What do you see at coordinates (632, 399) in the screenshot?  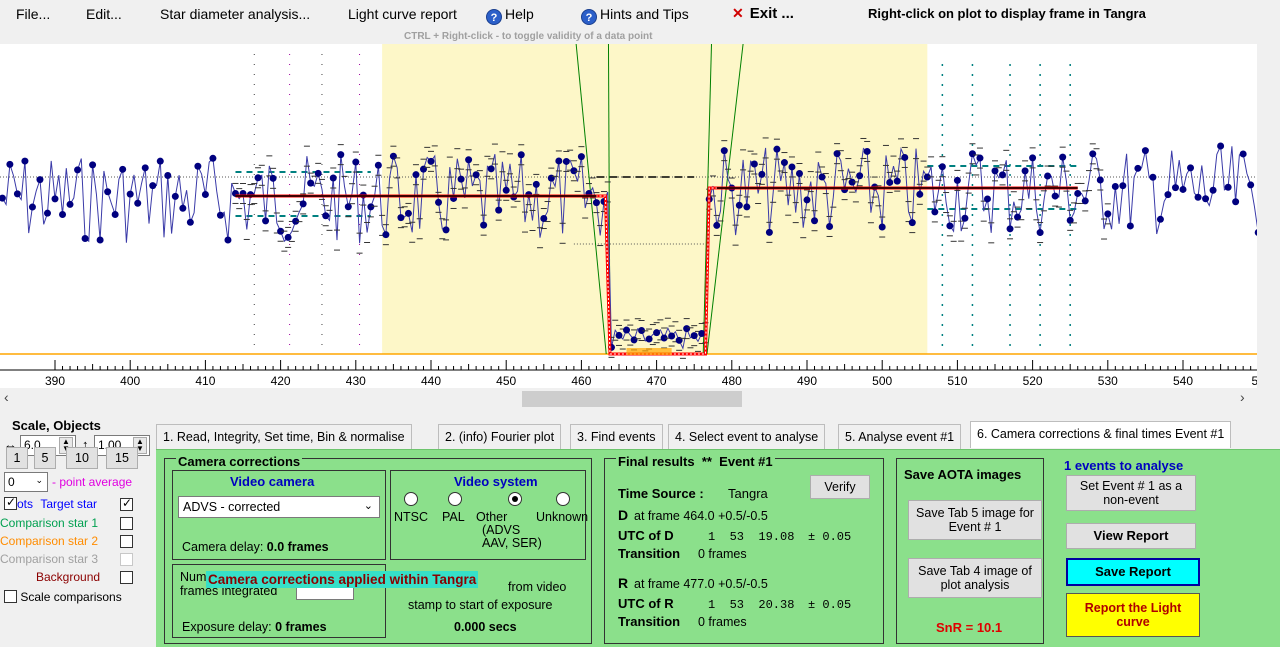 I see `scrollbar-thumb` at bounding box center [632, 399].